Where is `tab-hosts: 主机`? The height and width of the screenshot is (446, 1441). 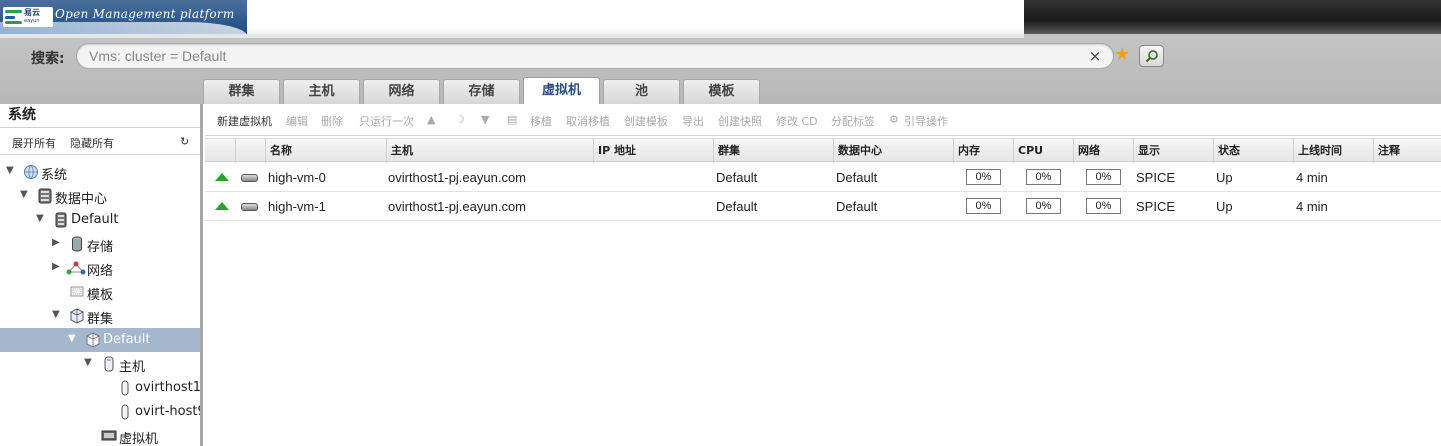 tab-hosts: 主机 is located at coordinates (321, 91).